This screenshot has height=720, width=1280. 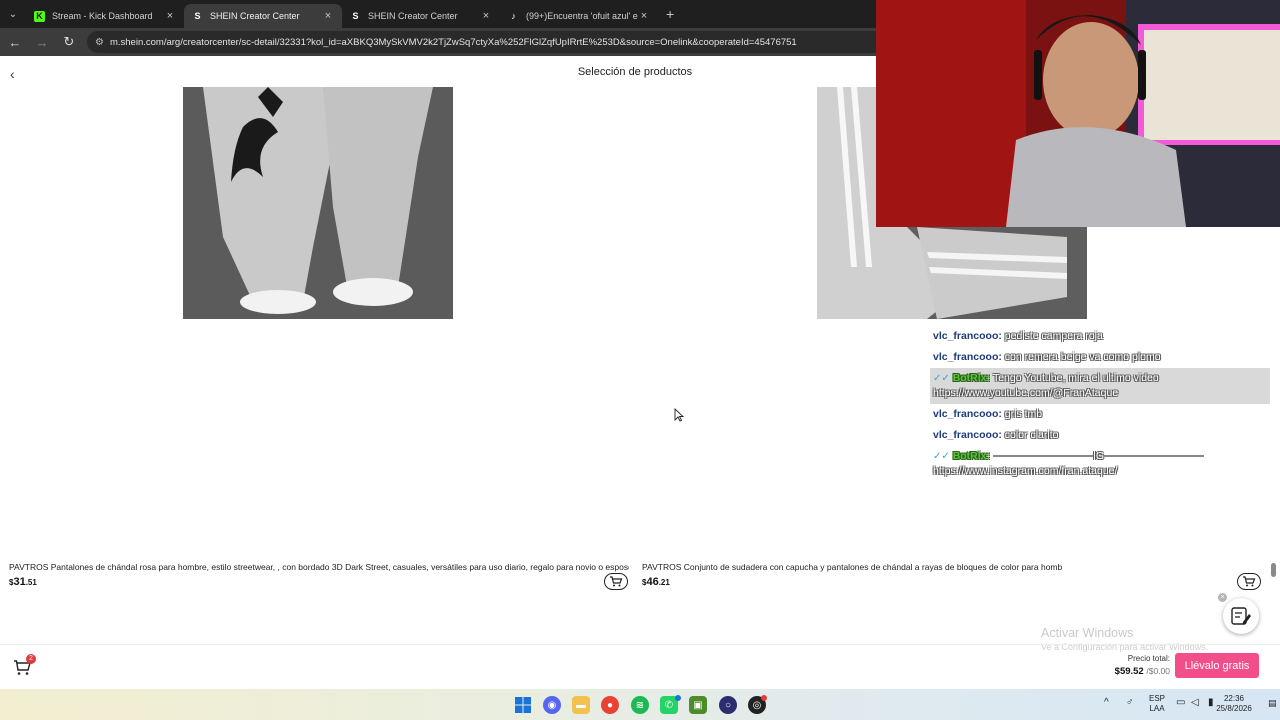 What do you see at coordinates (1129, 671) in the screenshot?
I see `total-amount: $59.52` at bounding box center [1129, 671].